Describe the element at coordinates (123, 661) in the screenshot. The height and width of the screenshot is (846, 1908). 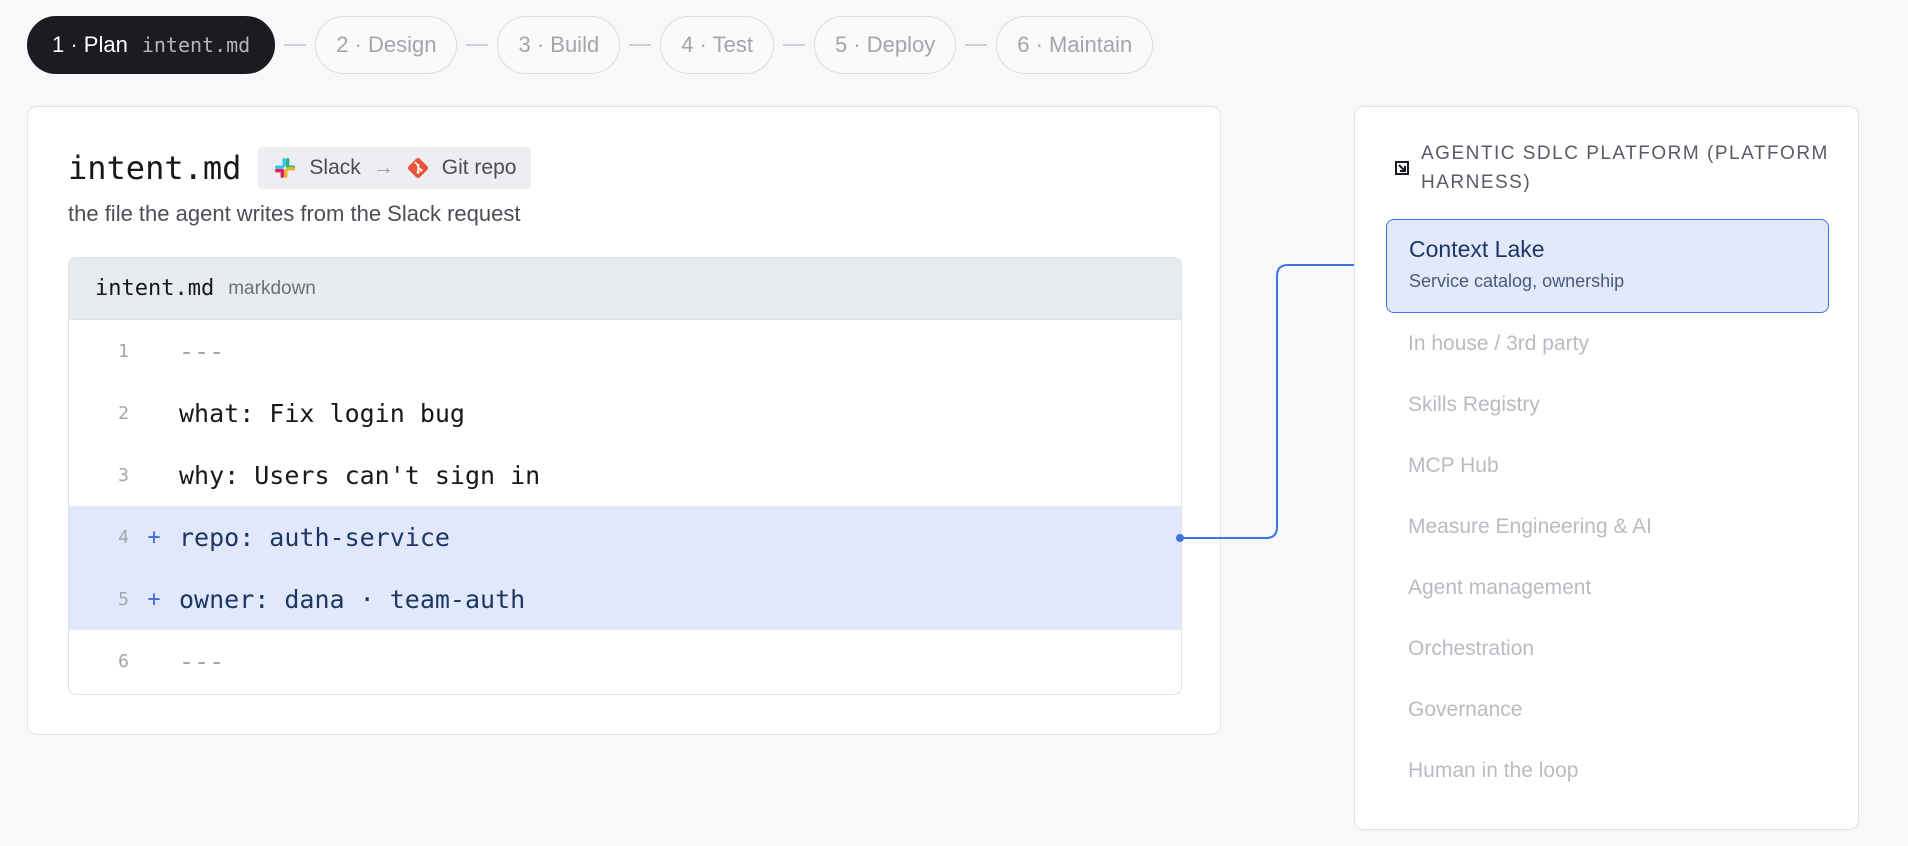
I see `line-number: 6` at that location.